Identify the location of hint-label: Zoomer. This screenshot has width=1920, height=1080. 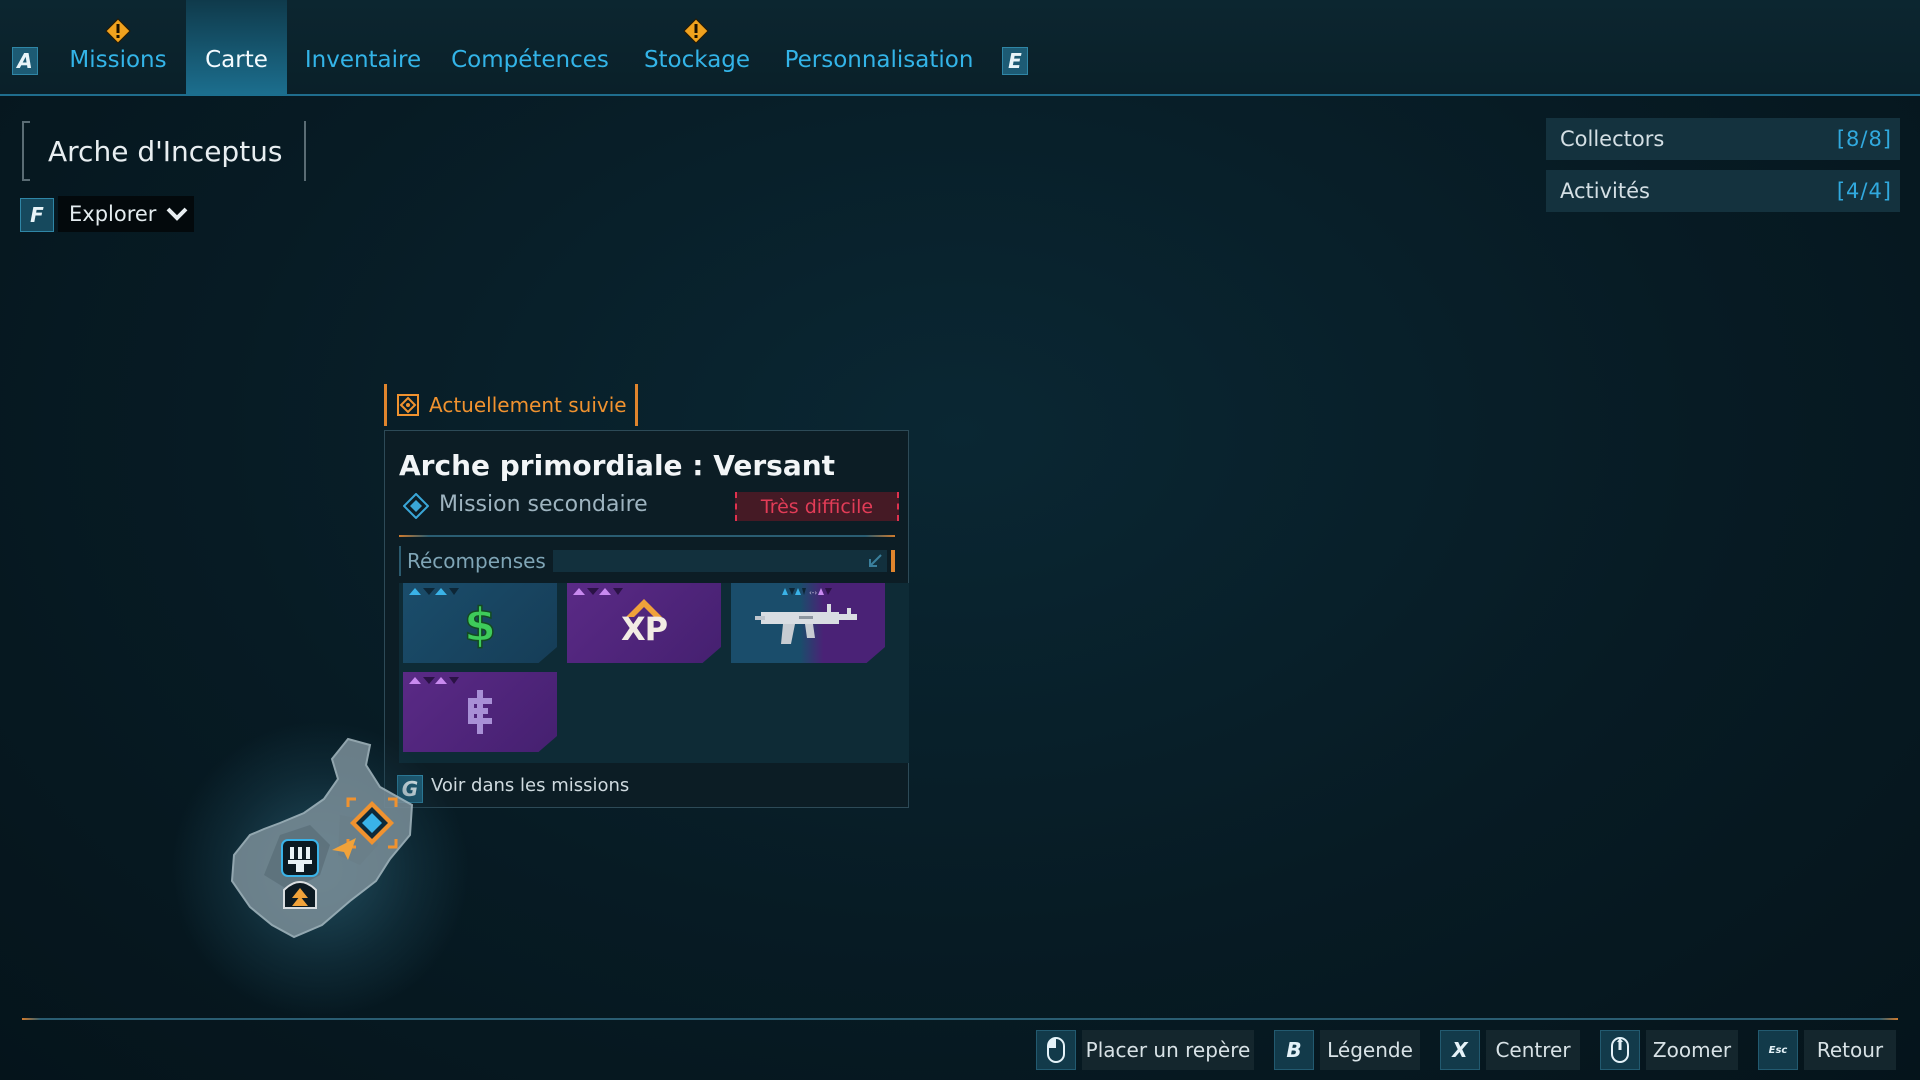
(1692, 1050).